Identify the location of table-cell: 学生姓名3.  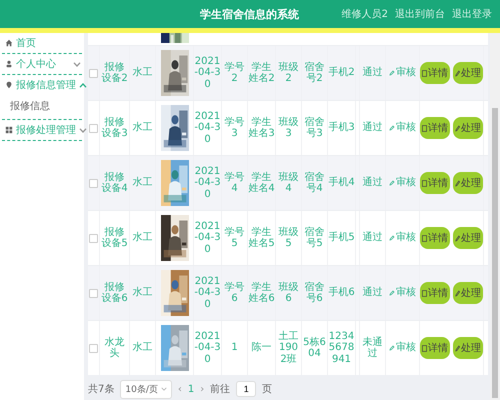
(261, 128).